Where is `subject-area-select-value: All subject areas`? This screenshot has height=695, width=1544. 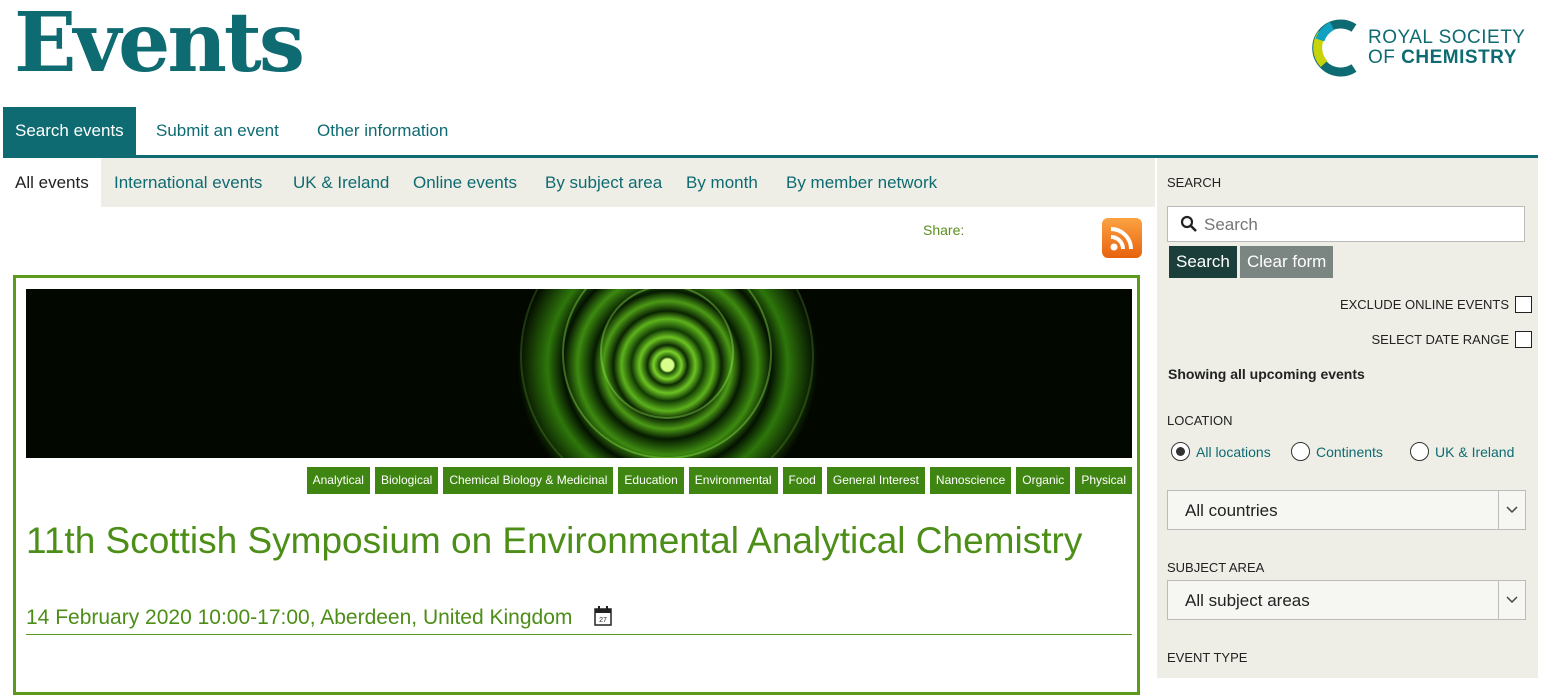
subject-area-select-value: All subject areas is located at coordinates (1247, 600).